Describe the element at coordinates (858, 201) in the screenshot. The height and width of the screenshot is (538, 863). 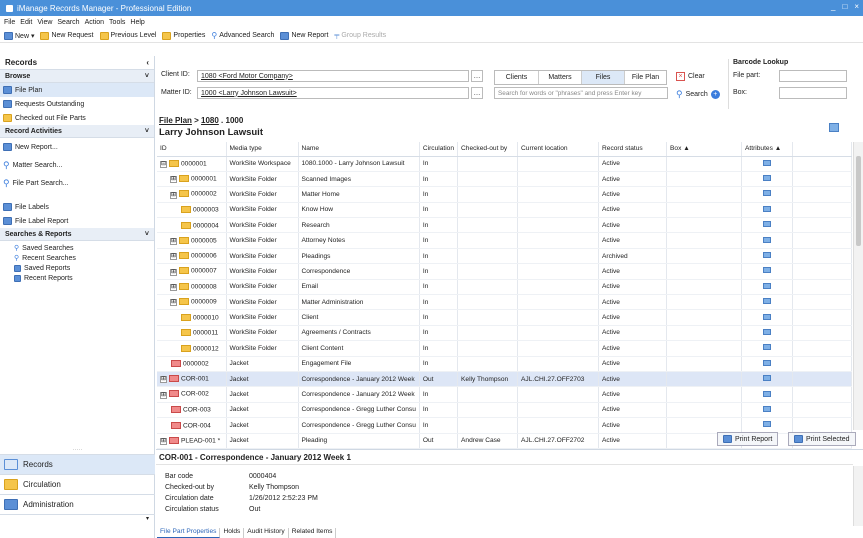
I see `grid-scrollbar-thumb` at that location.